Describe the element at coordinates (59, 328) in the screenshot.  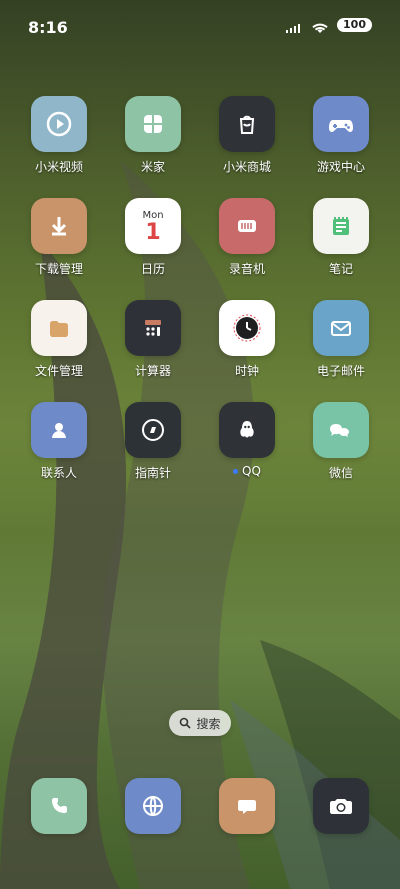
I see `folder-icon` at that location.